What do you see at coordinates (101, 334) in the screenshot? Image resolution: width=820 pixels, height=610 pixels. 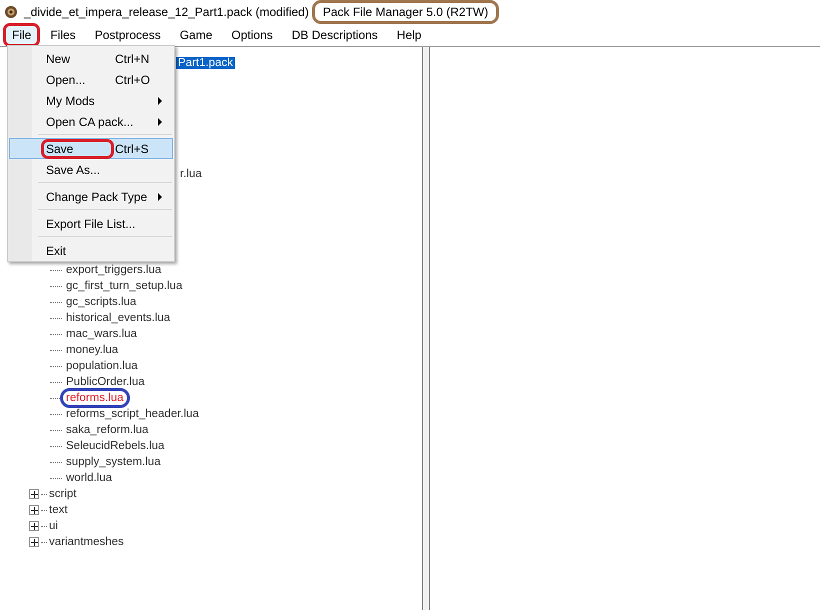 I see `tree-item: mac_wars.lua` at bounding box center [101, 334].